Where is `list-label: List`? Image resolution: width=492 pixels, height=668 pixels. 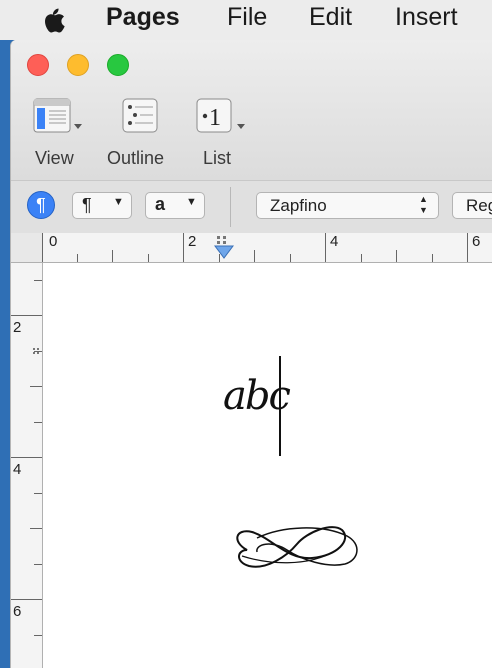 list-label: List is located at coordinates (217, 158).